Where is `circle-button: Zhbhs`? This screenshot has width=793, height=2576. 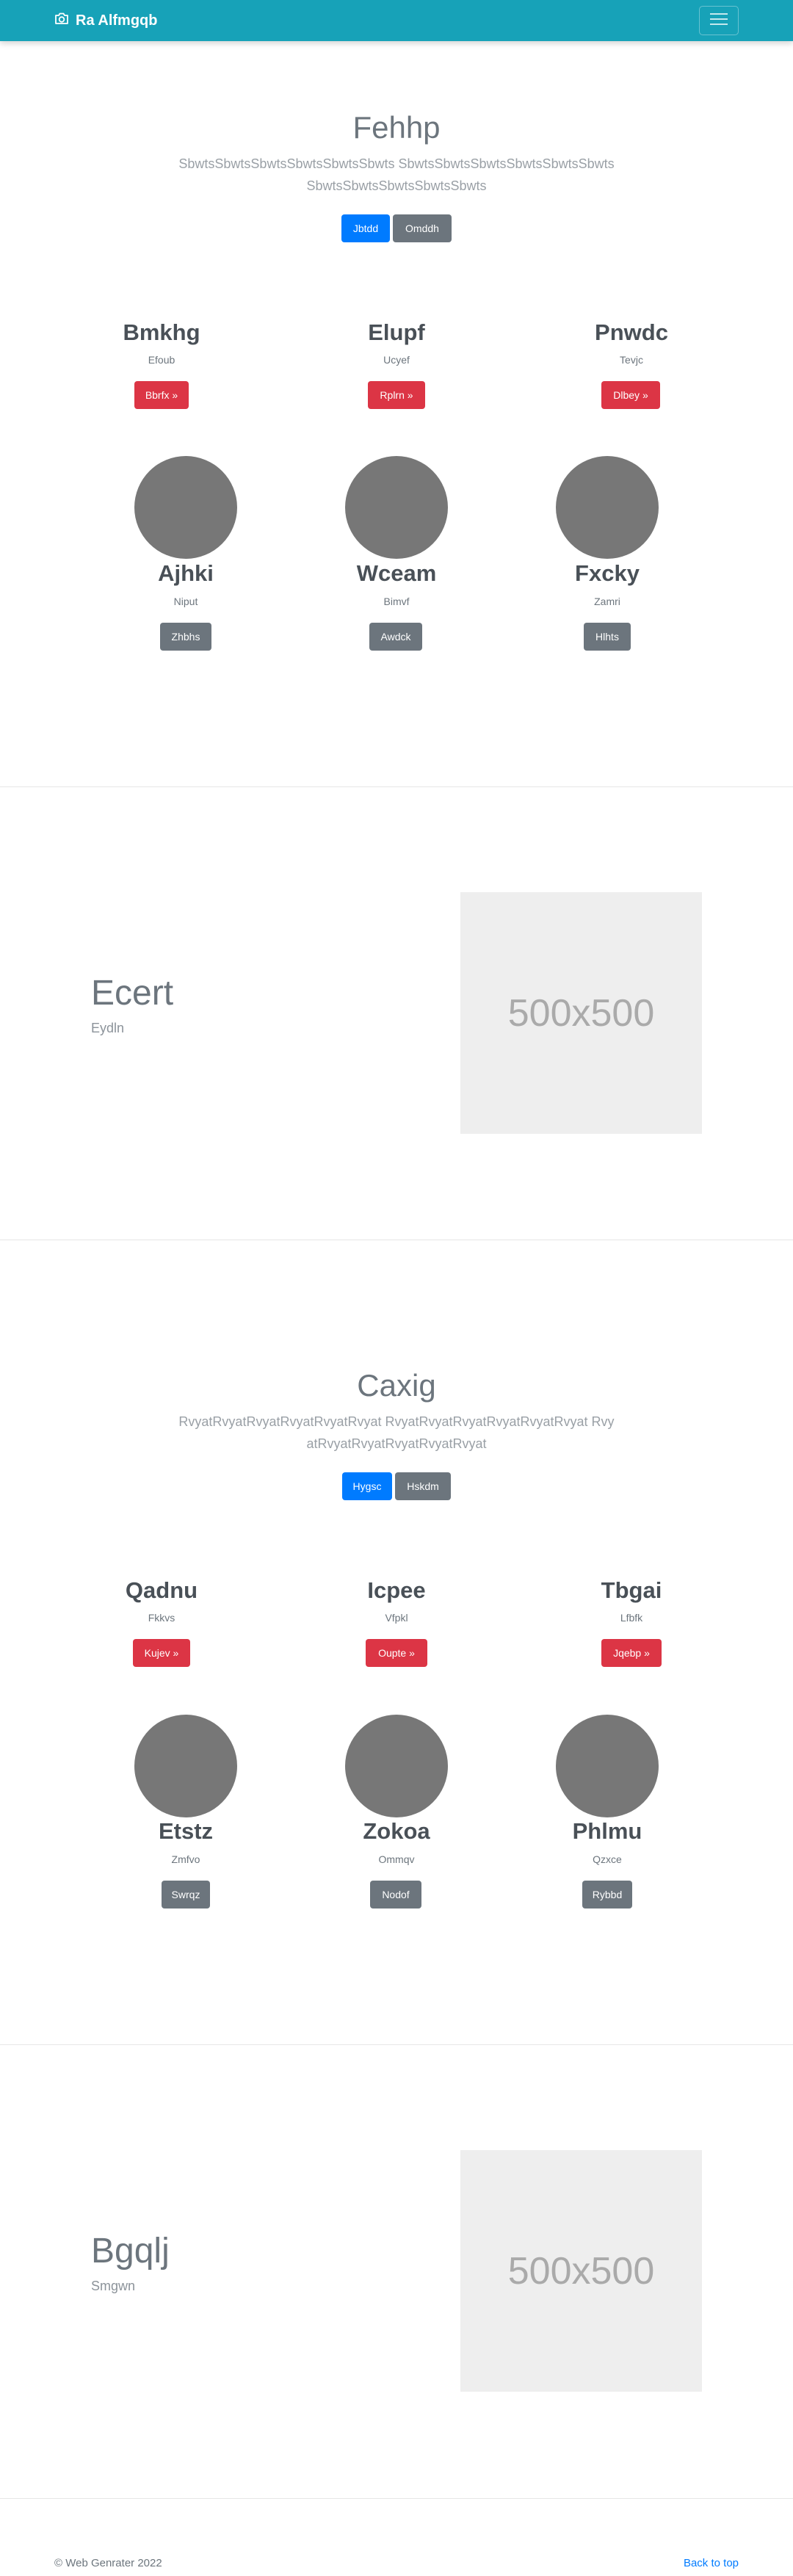 circle-button: Zhbhs is located at coordinates (185, 637).